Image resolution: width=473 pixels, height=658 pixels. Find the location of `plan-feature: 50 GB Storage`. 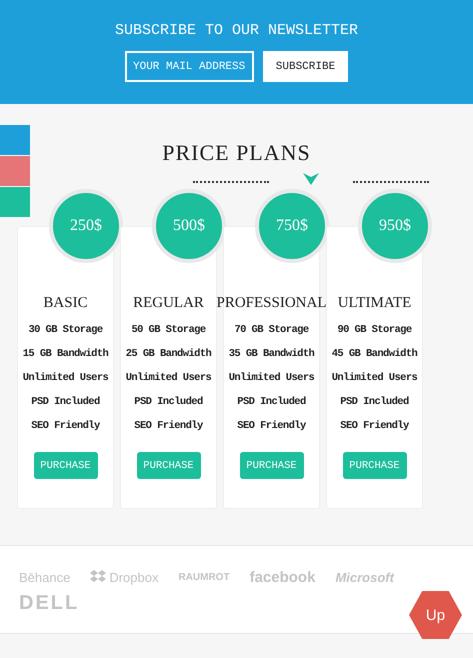

plan-feature: 50 GB Storage is located at coordinates (168, 330).